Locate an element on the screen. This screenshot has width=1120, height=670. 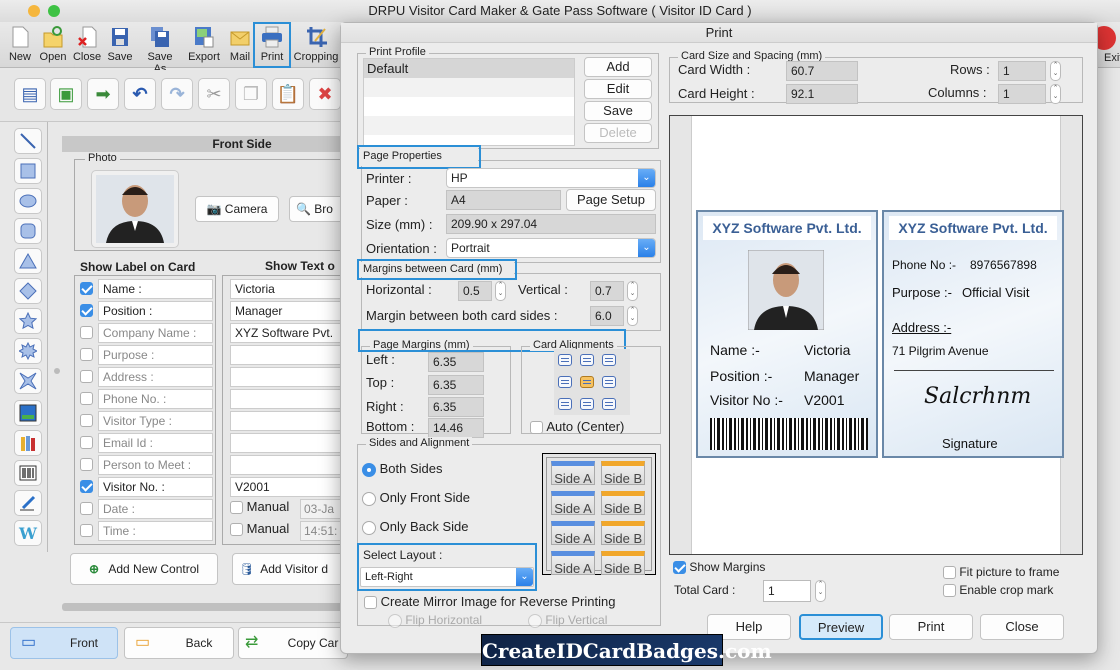
tab-copy-card: ⇄ Copy Car is located at coordinates (293, 643).